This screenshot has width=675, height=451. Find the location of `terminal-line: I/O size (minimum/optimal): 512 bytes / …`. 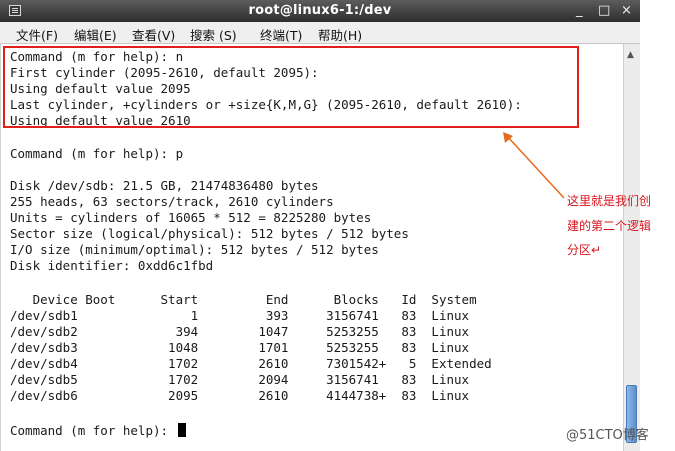

terminal-line: I/O size (minimum/optimal): 512 bytes / … is located at coordinates (194, 249).